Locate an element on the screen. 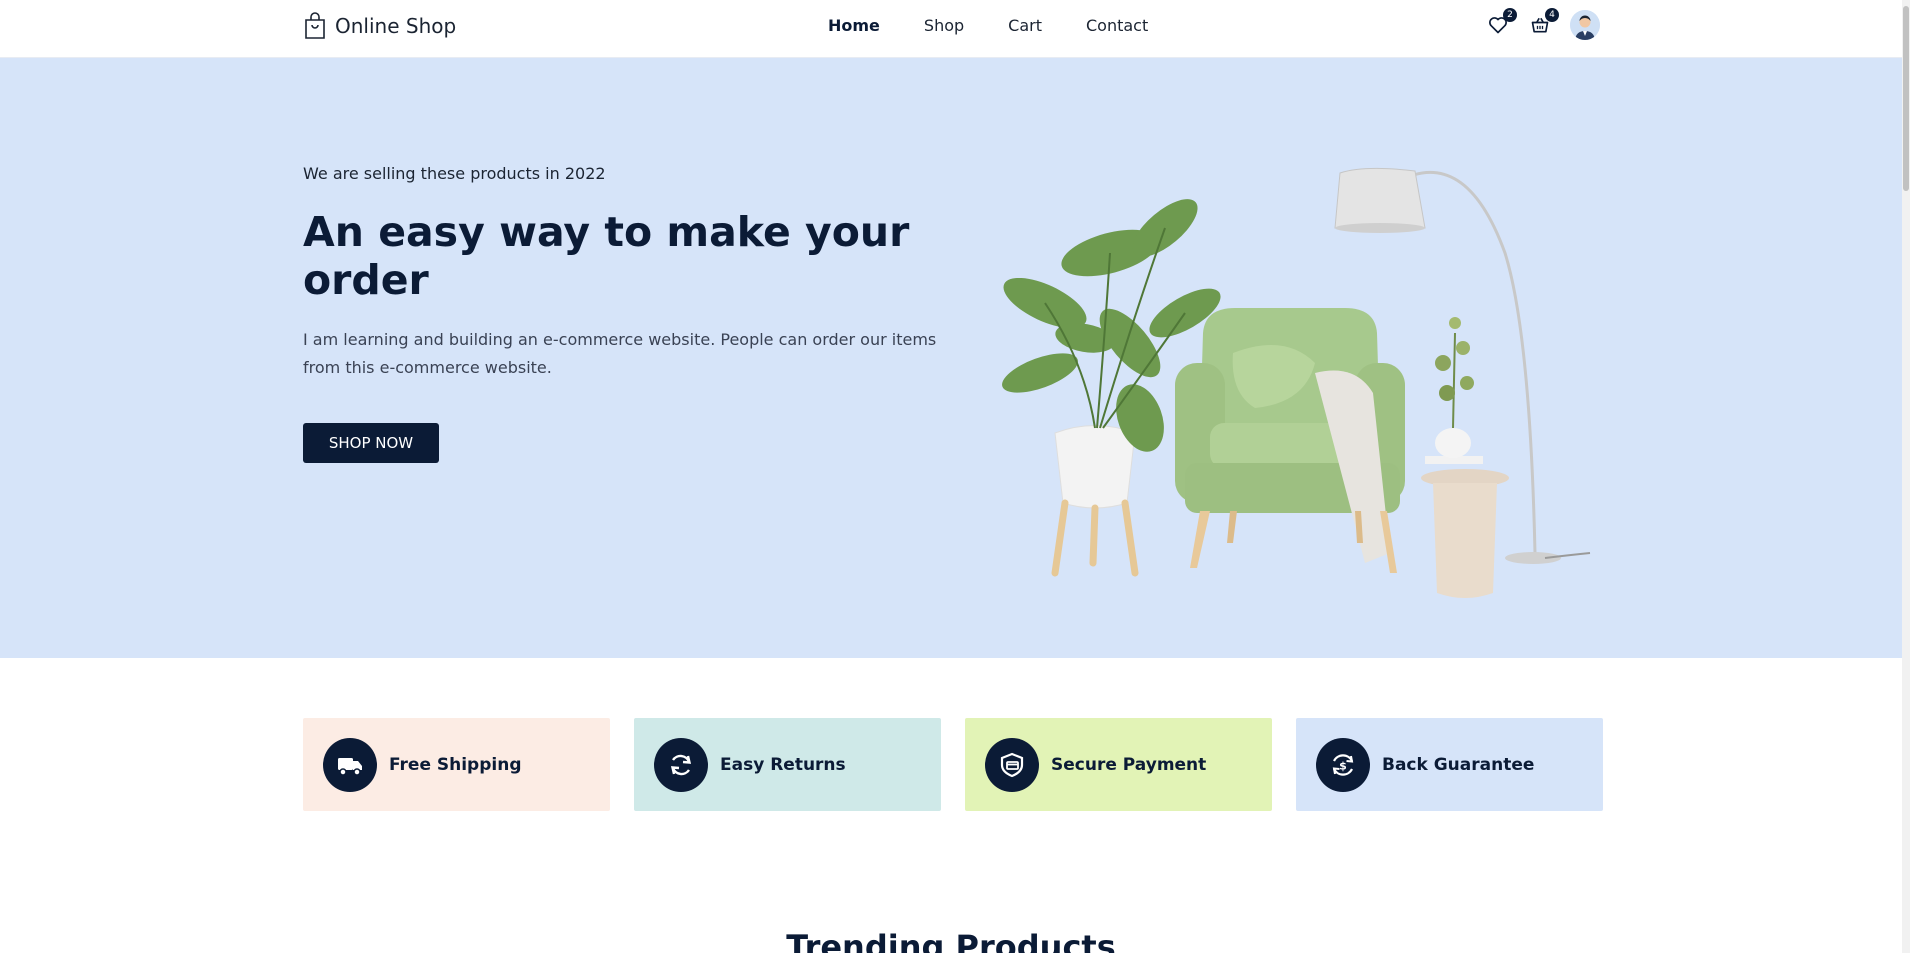 The image size is (1910, 953). refresh-icon is located at coordinates (681, 764).